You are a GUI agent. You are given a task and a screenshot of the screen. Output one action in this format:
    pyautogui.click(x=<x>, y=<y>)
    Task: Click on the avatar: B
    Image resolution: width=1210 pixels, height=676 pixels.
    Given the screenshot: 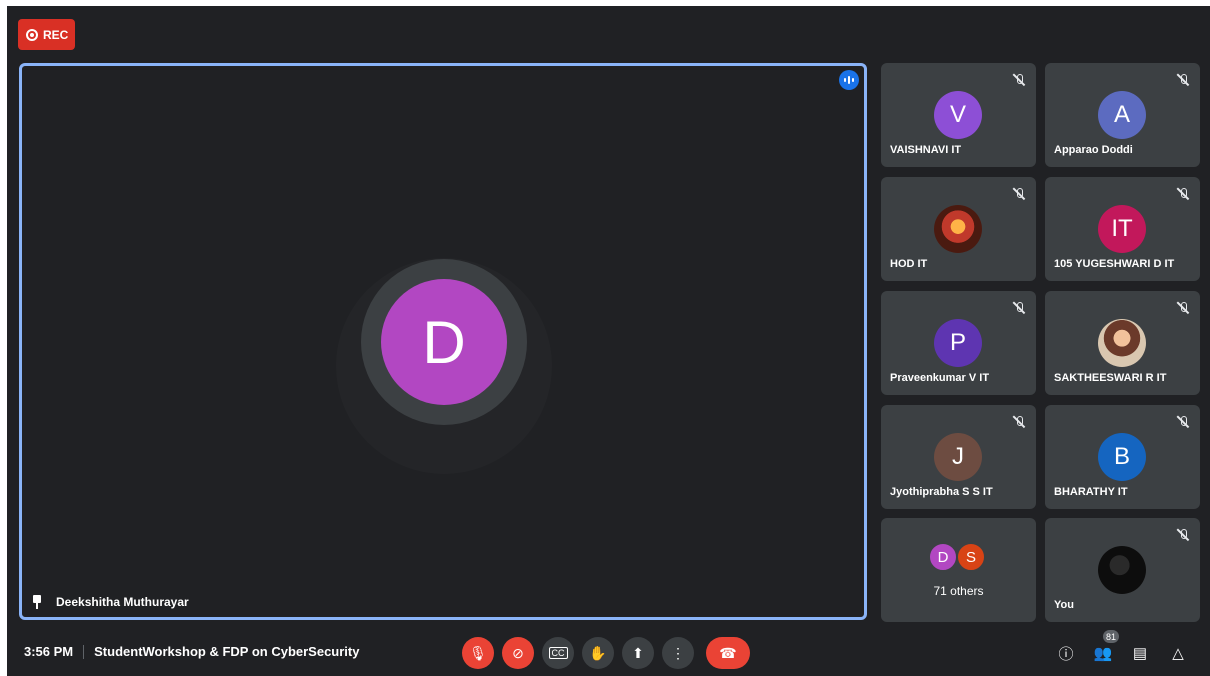 What is the action you would take?
    pyautogui.click(x=1122, y=457)
    